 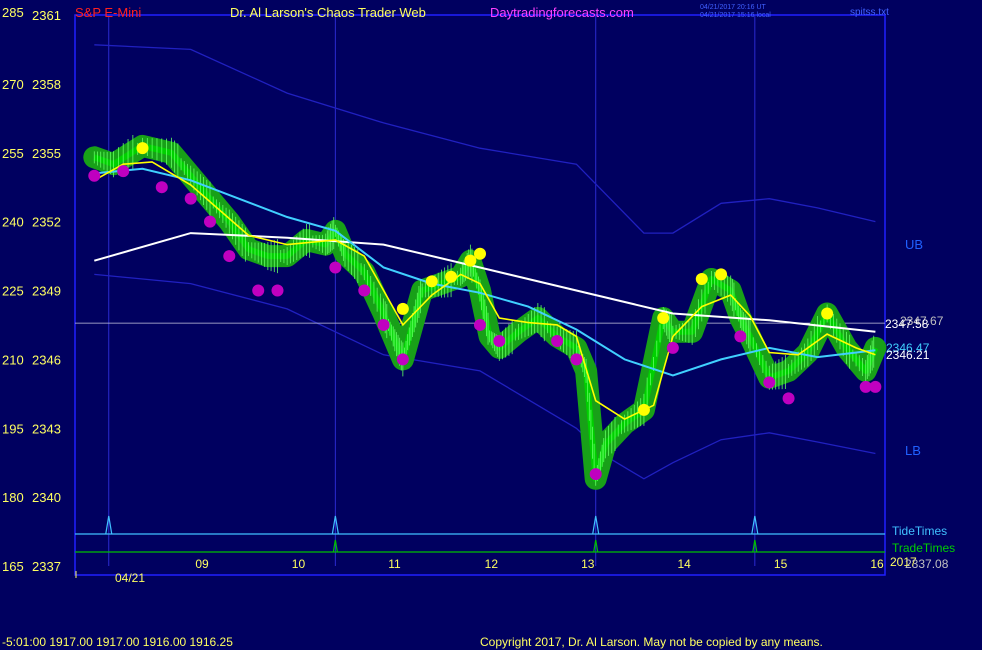 What do you see at coordinates (781, 564) in the screenshot?
I see `x-tick-label: 15` at bounding box center [781, 564].